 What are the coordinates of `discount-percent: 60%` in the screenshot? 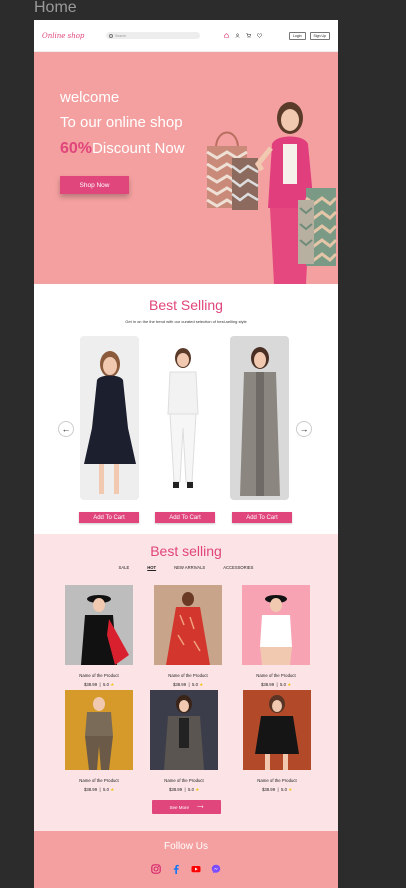 It's located at (76, 148).